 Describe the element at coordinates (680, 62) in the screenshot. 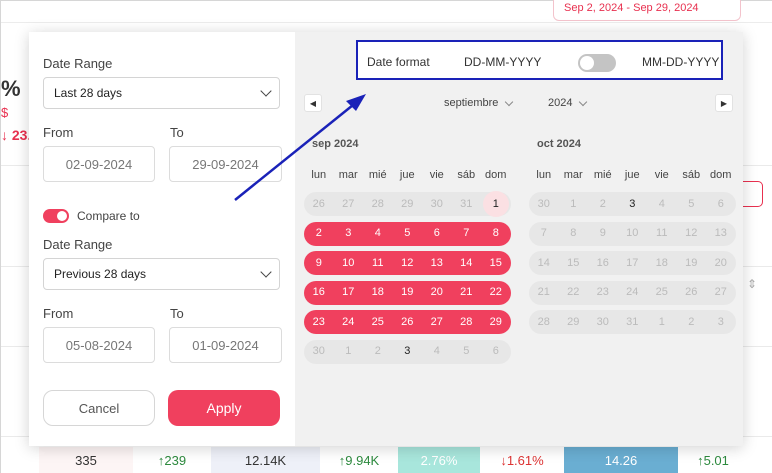

I see `format-option-mdy: MM-DD-YYYY` at that location.